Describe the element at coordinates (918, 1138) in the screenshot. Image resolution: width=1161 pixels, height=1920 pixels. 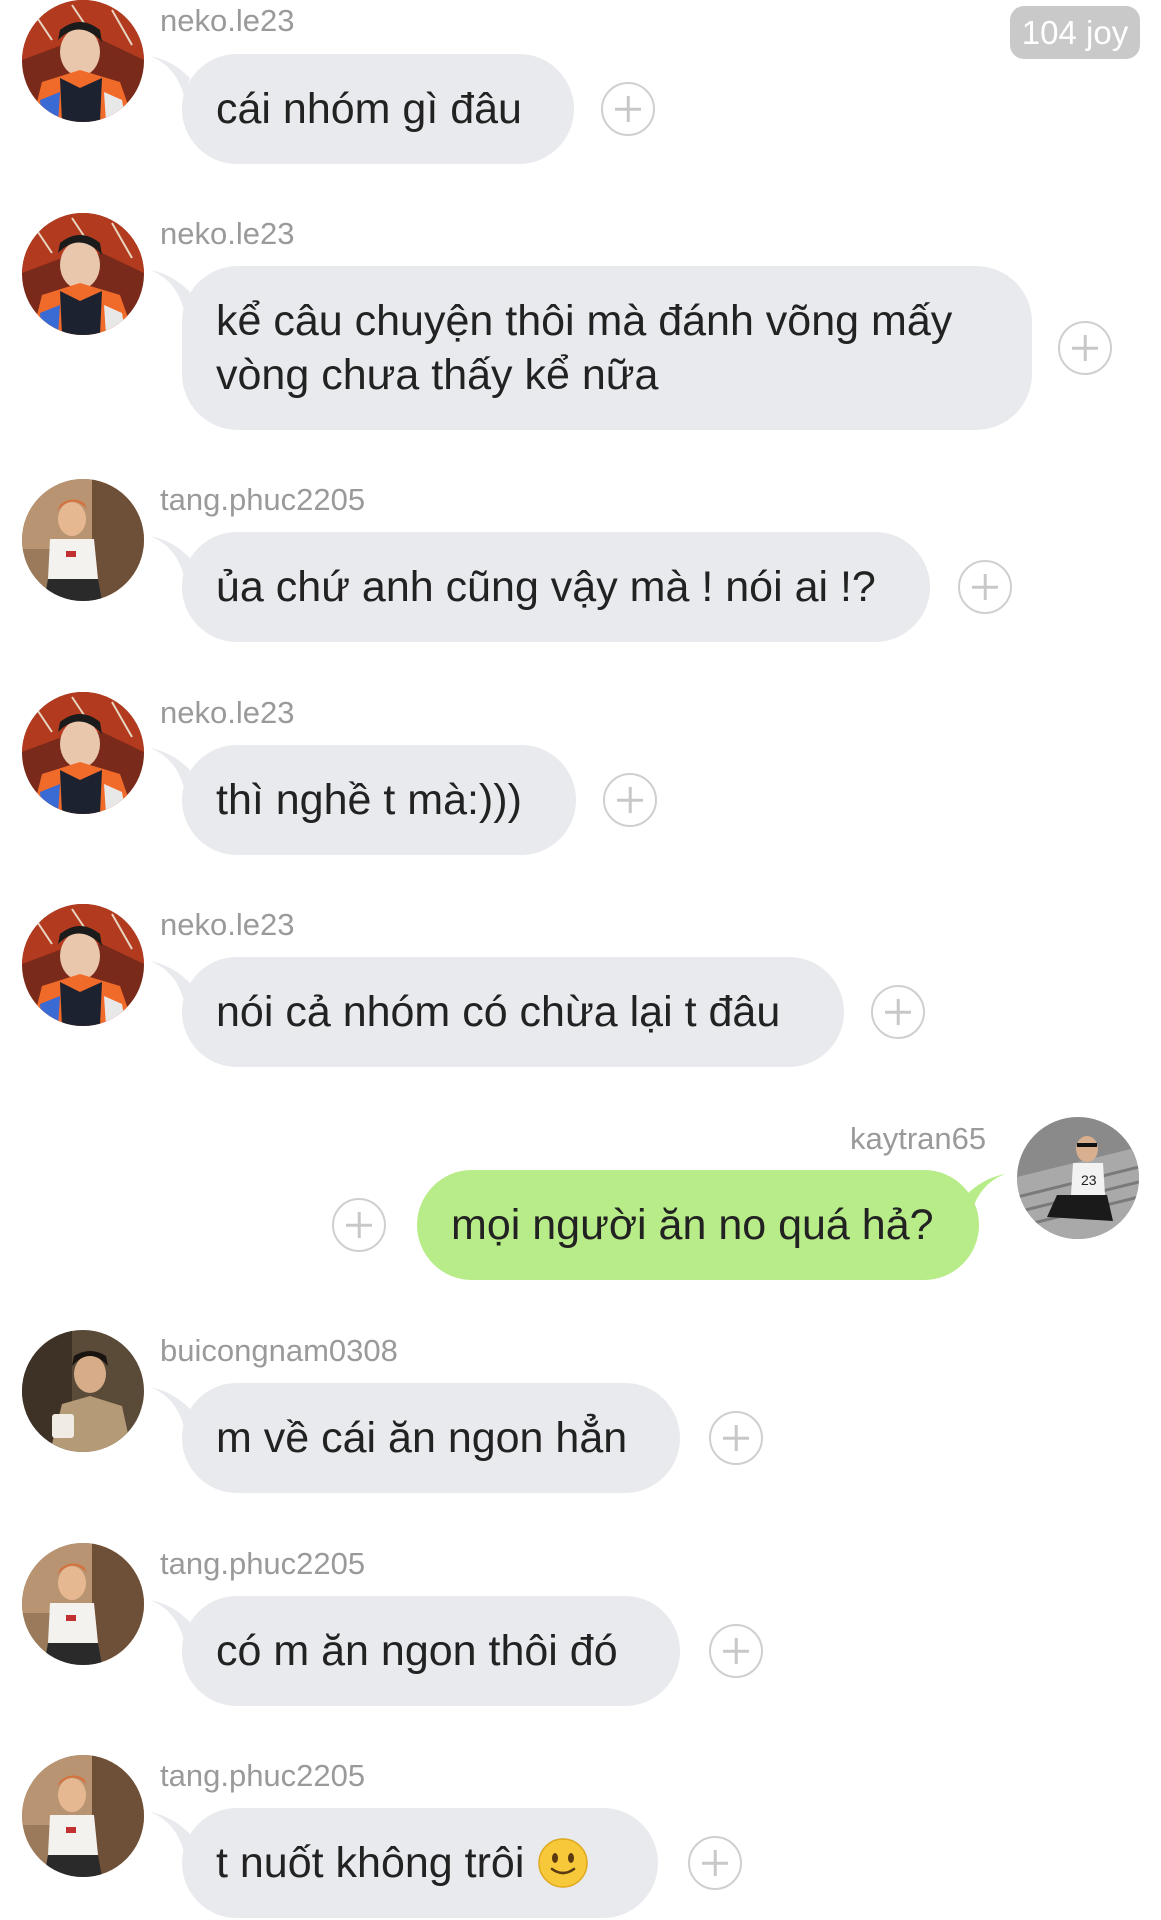
I see `username: kaytran65` at that location.